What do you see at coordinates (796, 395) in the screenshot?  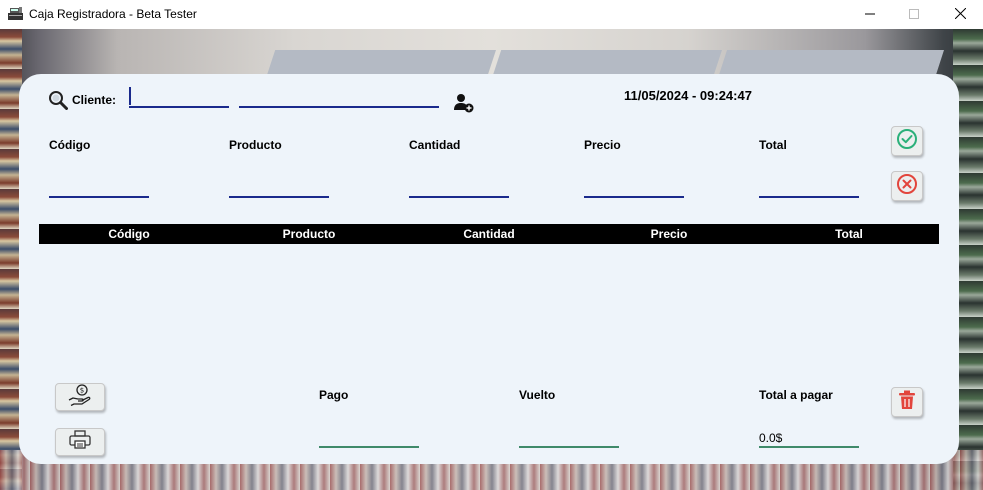 I see `total-a-pagar-label: Total a pagar` at bounding box center [796, 395].